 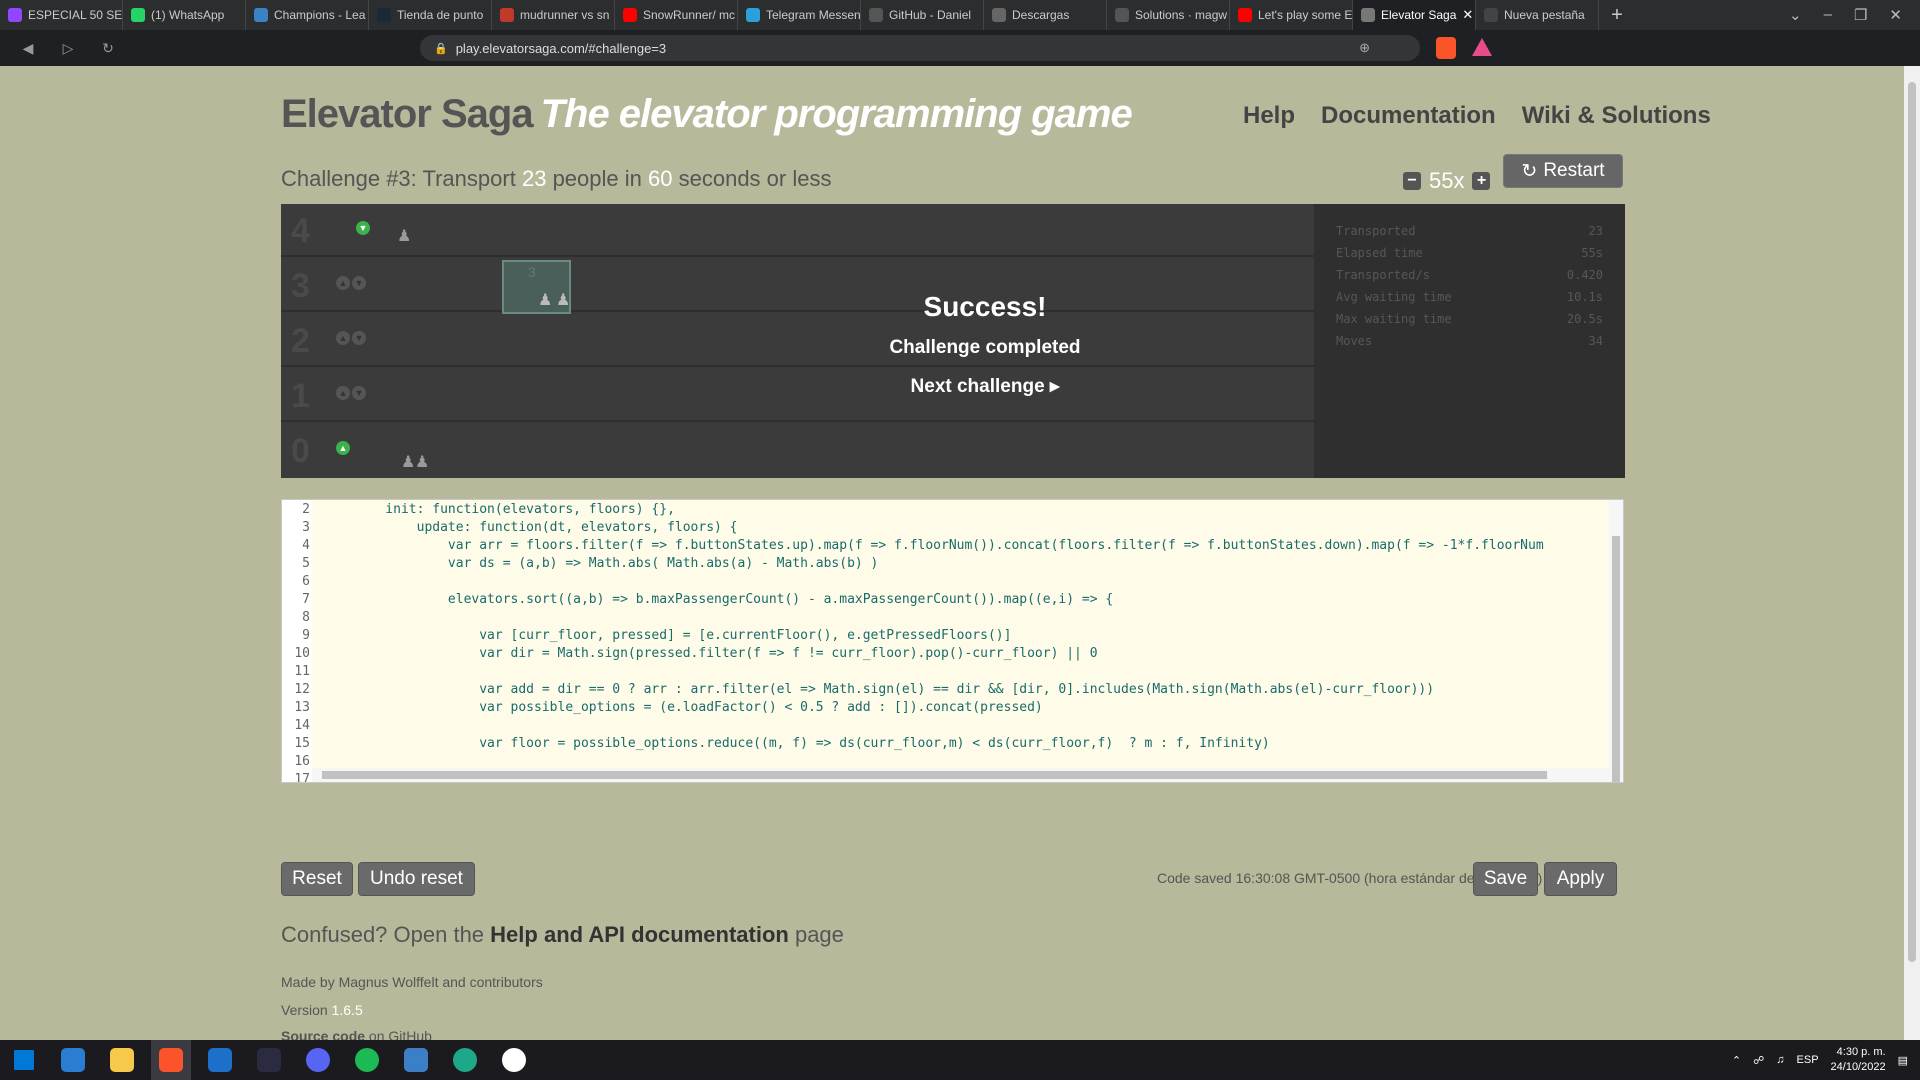 I want to click on reset-button: Reset, so click(x=317, y=879).